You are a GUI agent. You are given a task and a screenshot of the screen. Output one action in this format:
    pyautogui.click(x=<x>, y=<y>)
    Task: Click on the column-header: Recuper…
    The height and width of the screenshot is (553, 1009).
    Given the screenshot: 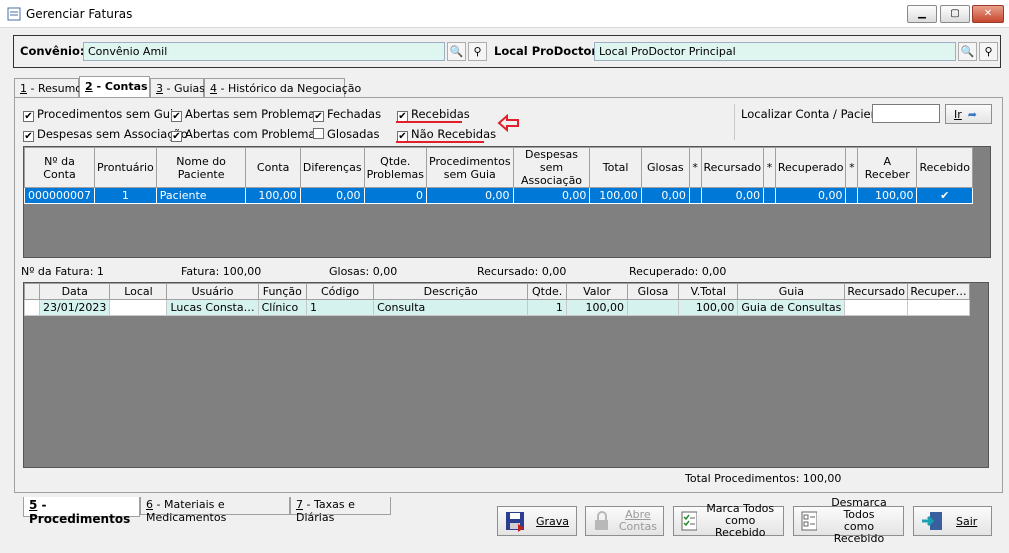 What is the action you would take?
    pyautogui.click(x=938, y=291)
    